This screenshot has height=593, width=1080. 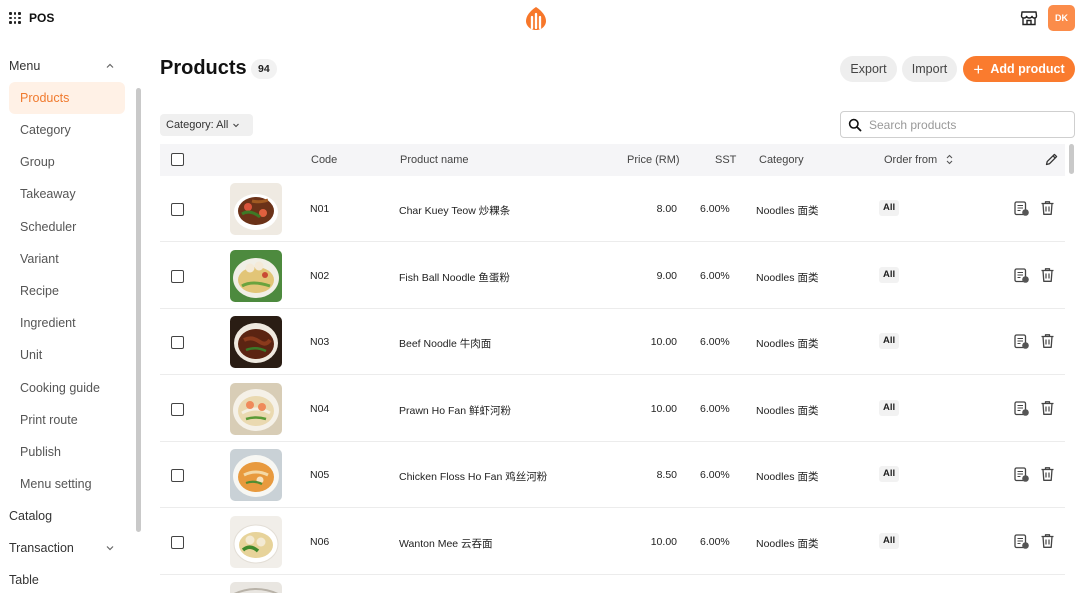 What do you see at coordinates (177, 159) in the screenshot?
I see `select-all-checkbox` at bounding box center [177, 159].